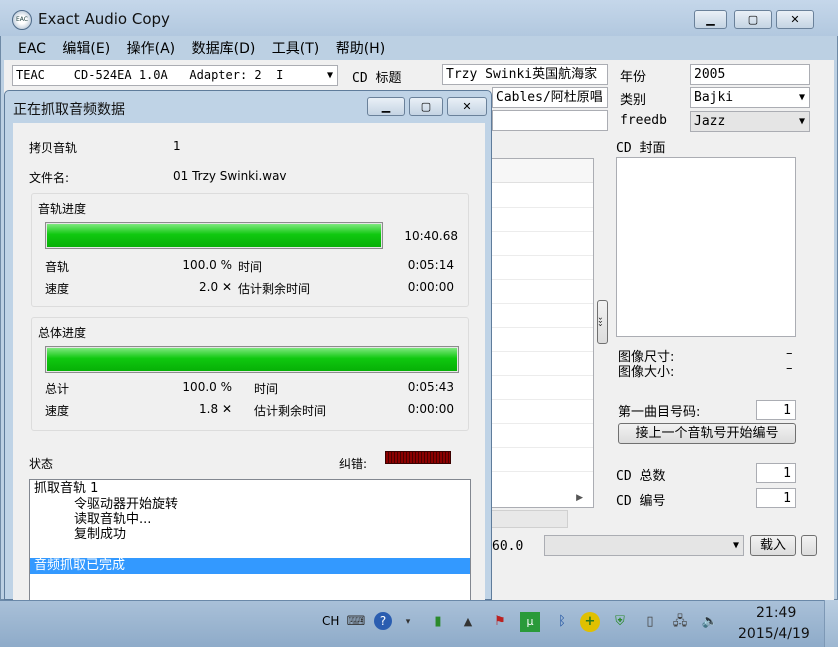  I want to click on dialog-close-button: ✕, so click(467, 106).